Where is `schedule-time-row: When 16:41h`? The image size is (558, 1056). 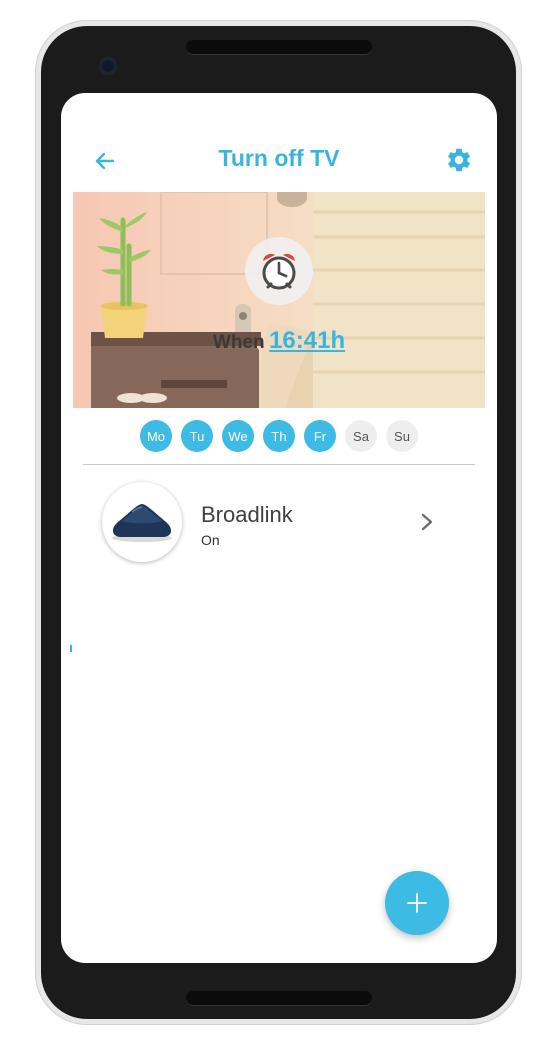 schedule-time-row: When 16:41h is located at coordinates (279, 341).